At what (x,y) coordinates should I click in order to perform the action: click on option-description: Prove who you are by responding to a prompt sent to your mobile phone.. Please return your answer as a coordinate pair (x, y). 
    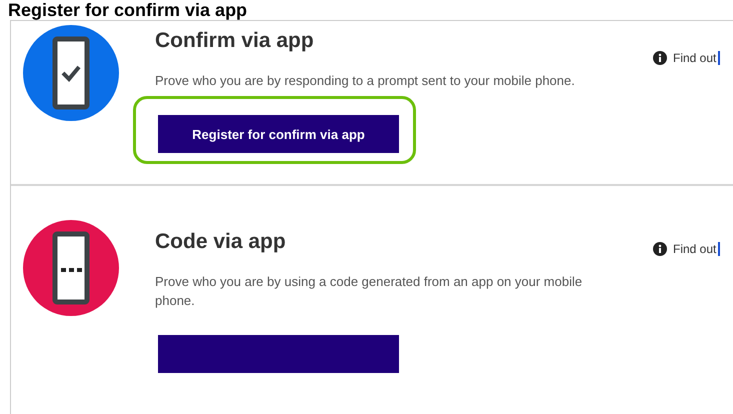
    Looking at the image, I should click on (365, 81).